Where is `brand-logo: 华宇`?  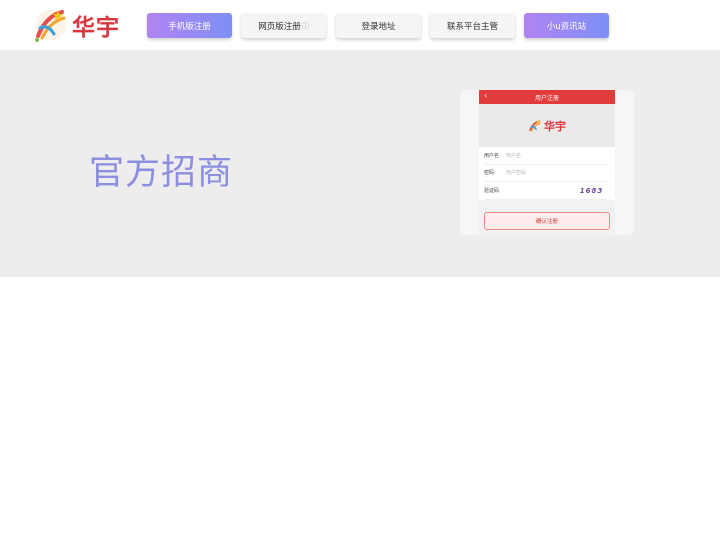 brand-logo: 华宇 is located at coordinates (79, 25).